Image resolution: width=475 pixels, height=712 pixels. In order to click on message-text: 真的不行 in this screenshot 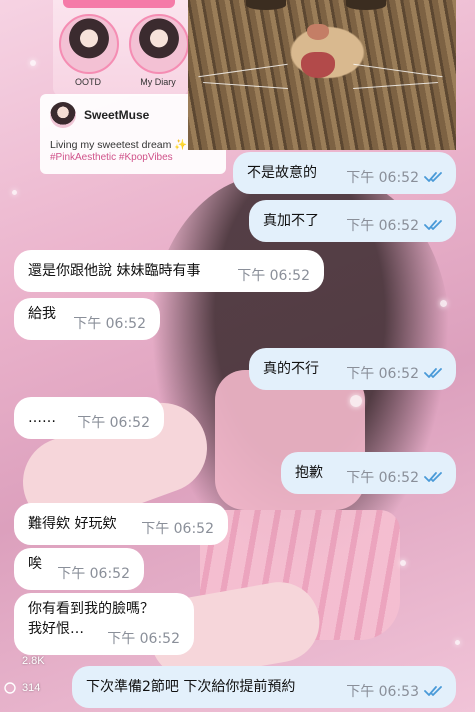, I will do `click(291, 369)`.